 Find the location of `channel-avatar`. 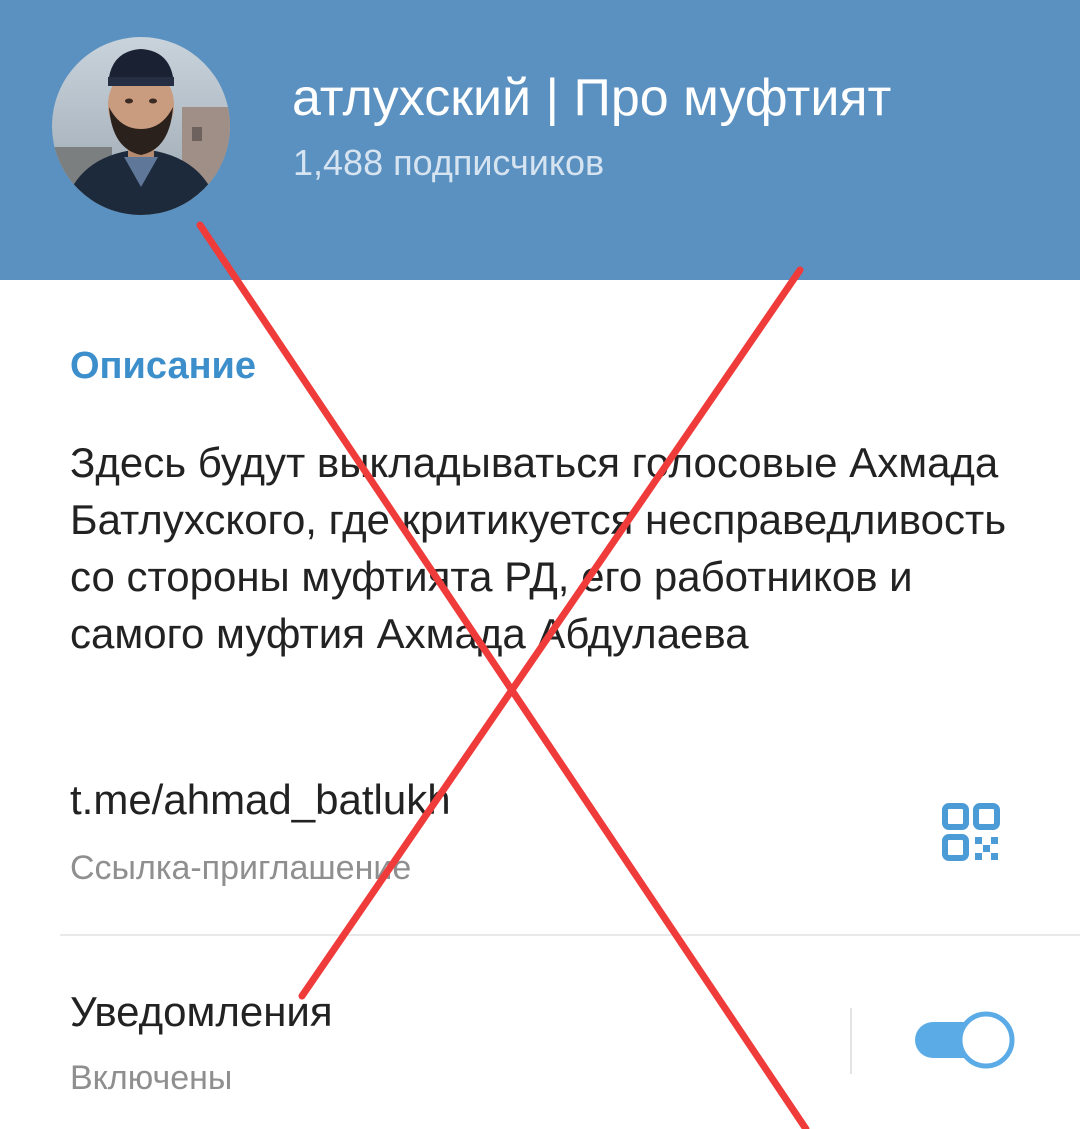

channel-avatar is located at coordinates (141, 126).